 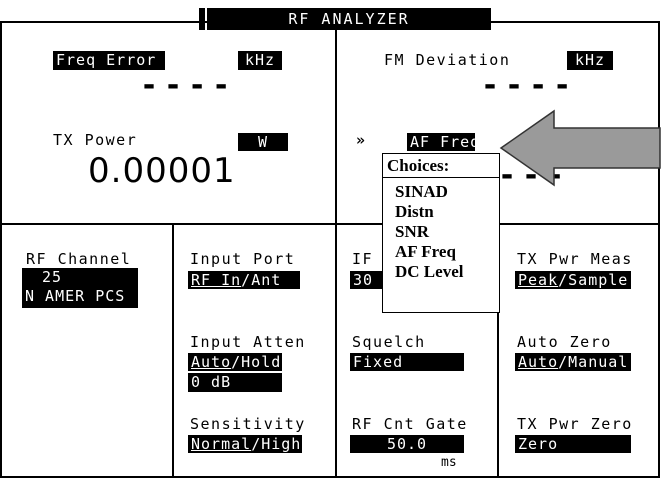 I want to click on rf-cnt-gate-label: RF Cnt Gate, so click(x=410, y=424).